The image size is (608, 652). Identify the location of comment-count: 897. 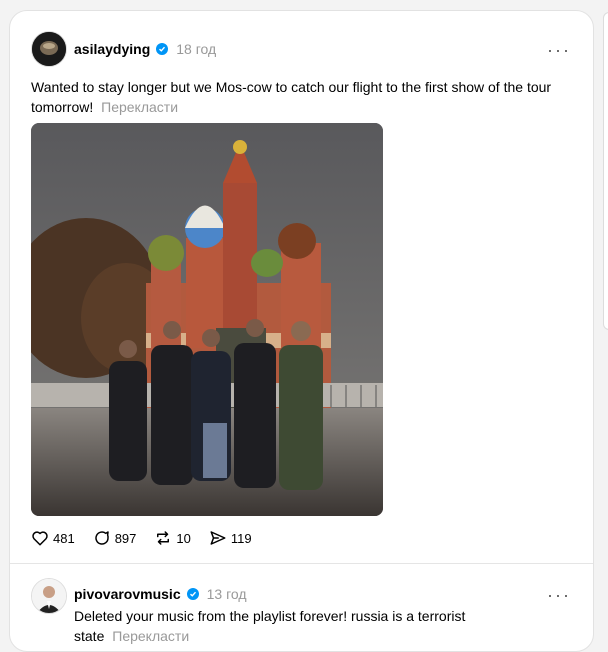
(125, 538).